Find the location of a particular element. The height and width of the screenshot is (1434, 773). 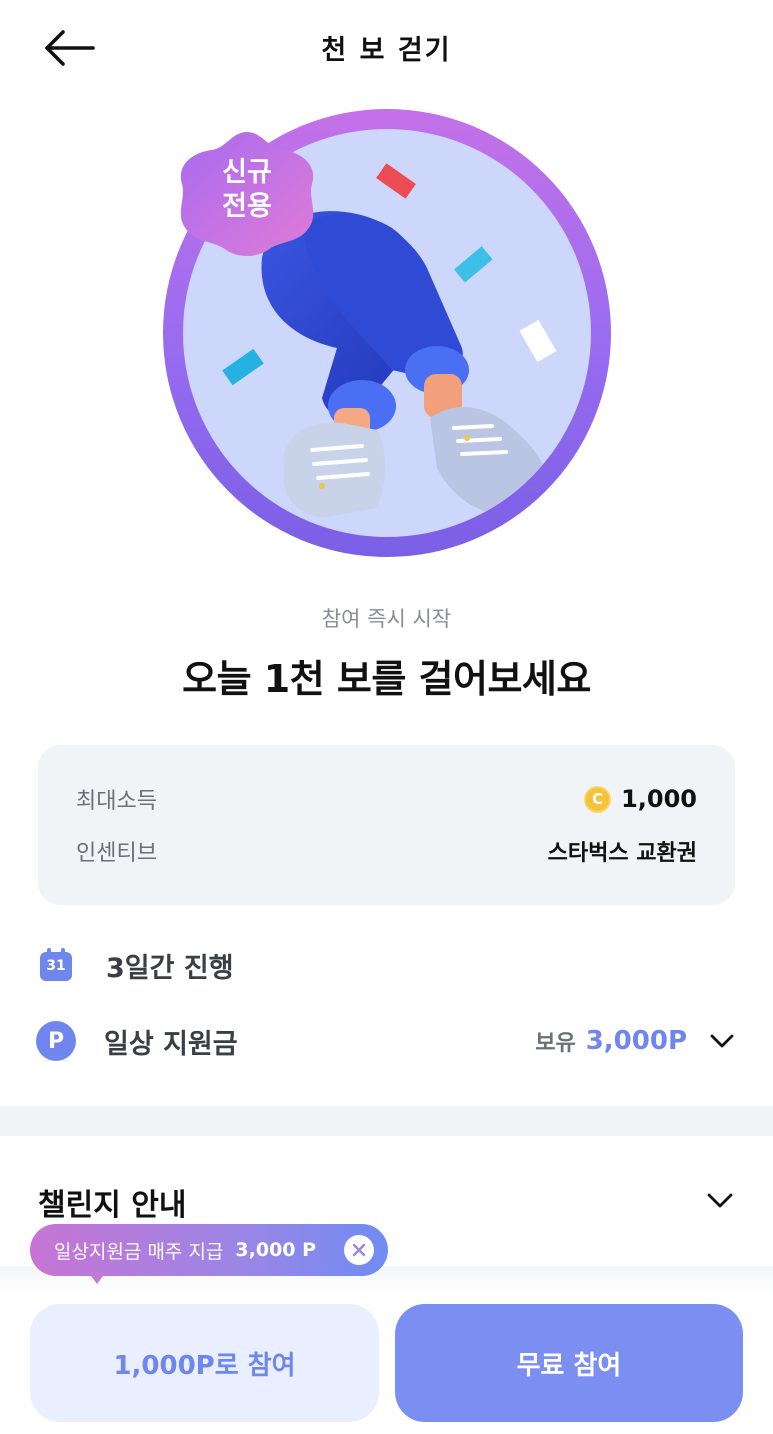

duration-text: 3일간 진행 is located at coordinates (170, 968).